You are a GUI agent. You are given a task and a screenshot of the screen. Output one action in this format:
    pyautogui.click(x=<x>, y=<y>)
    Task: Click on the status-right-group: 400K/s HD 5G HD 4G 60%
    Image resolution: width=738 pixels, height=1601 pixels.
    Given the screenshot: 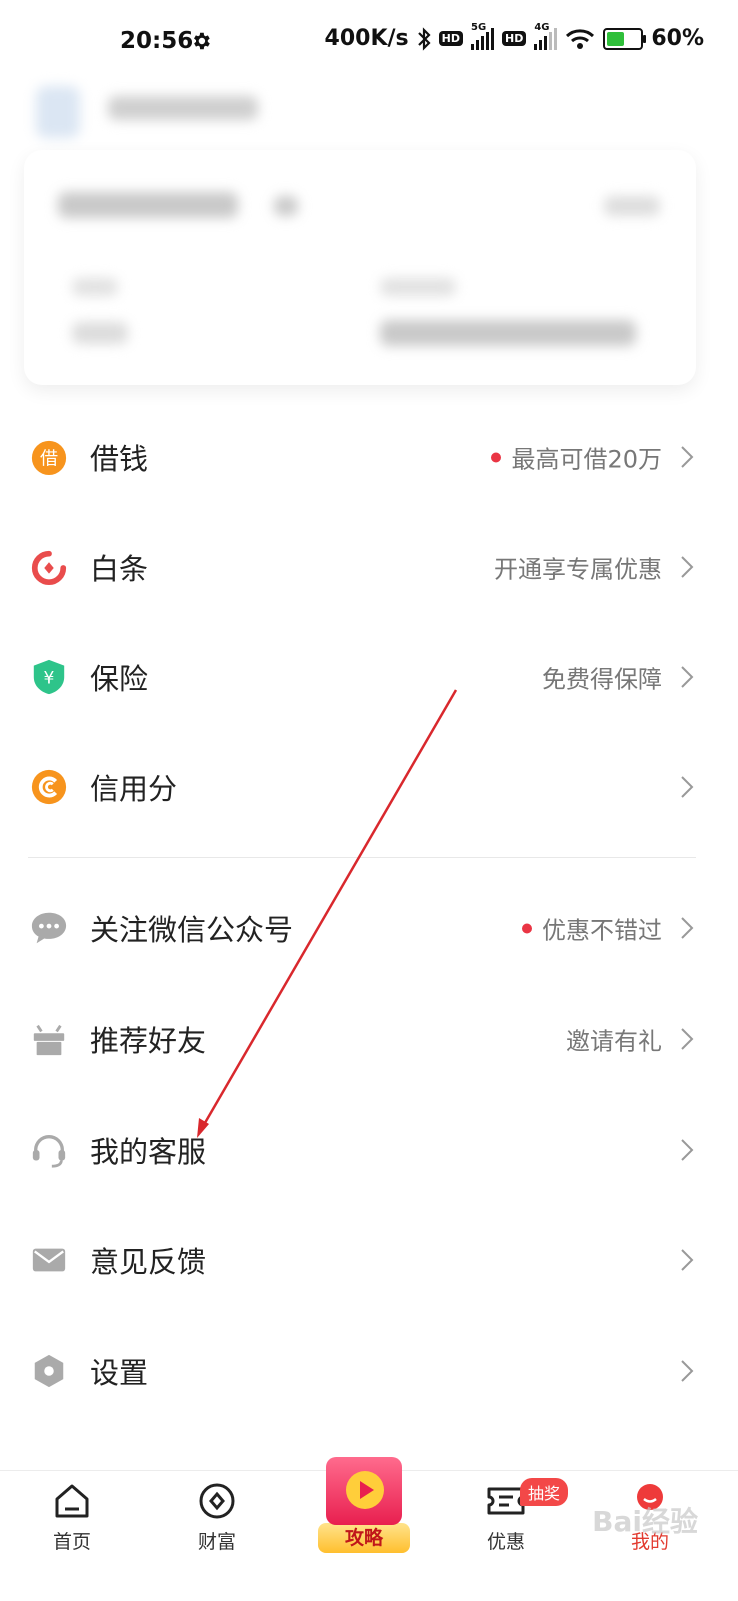 What is the action you would take?
    pyautogui.click(x=514, y=37)
    